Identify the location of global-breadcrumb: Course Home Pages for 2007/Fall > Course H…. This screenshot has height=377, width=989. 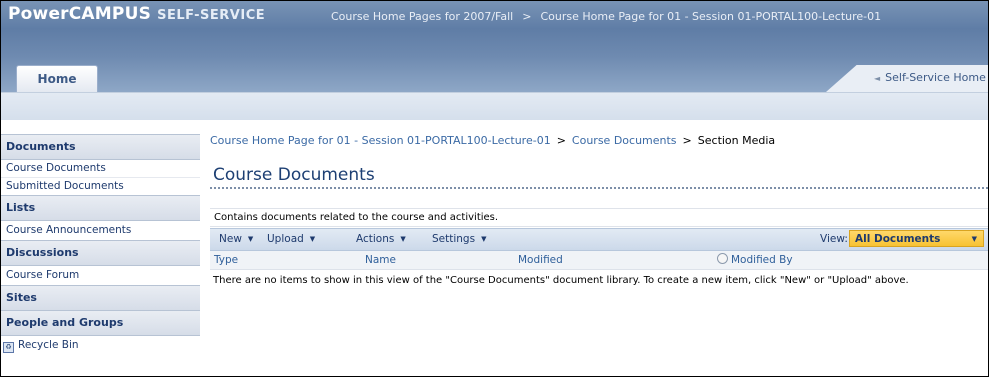
(606, 16).